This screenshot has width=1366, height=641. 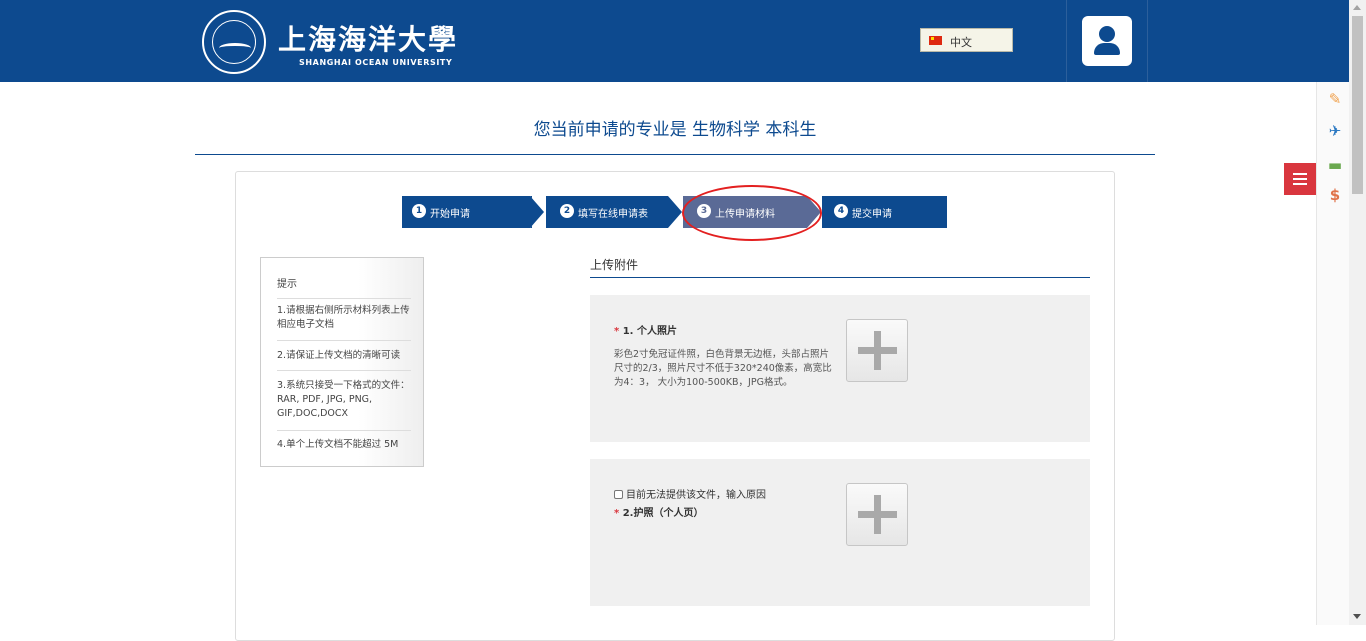 What do you see at coordinates (613, 214) in the screenshot?
I see `step-label: 填写在线申请表` at bounding box center [613, 214].